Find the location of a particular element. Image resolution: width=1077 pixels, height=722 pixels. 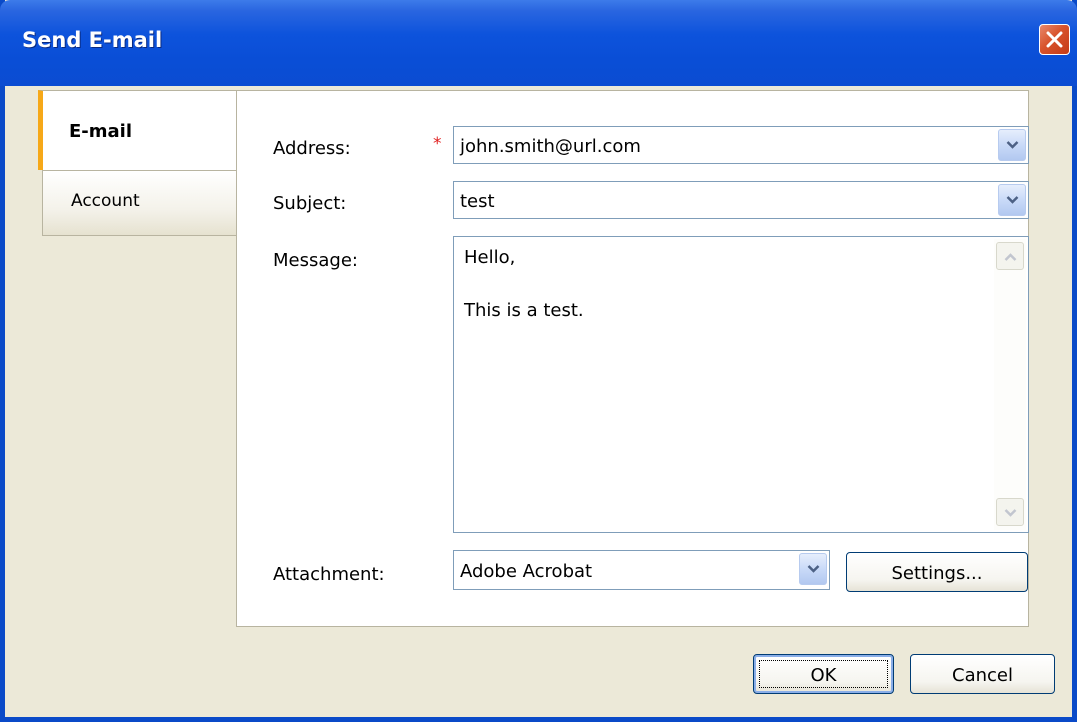

tab-account-label: Account is located at coordinates (105, 201).